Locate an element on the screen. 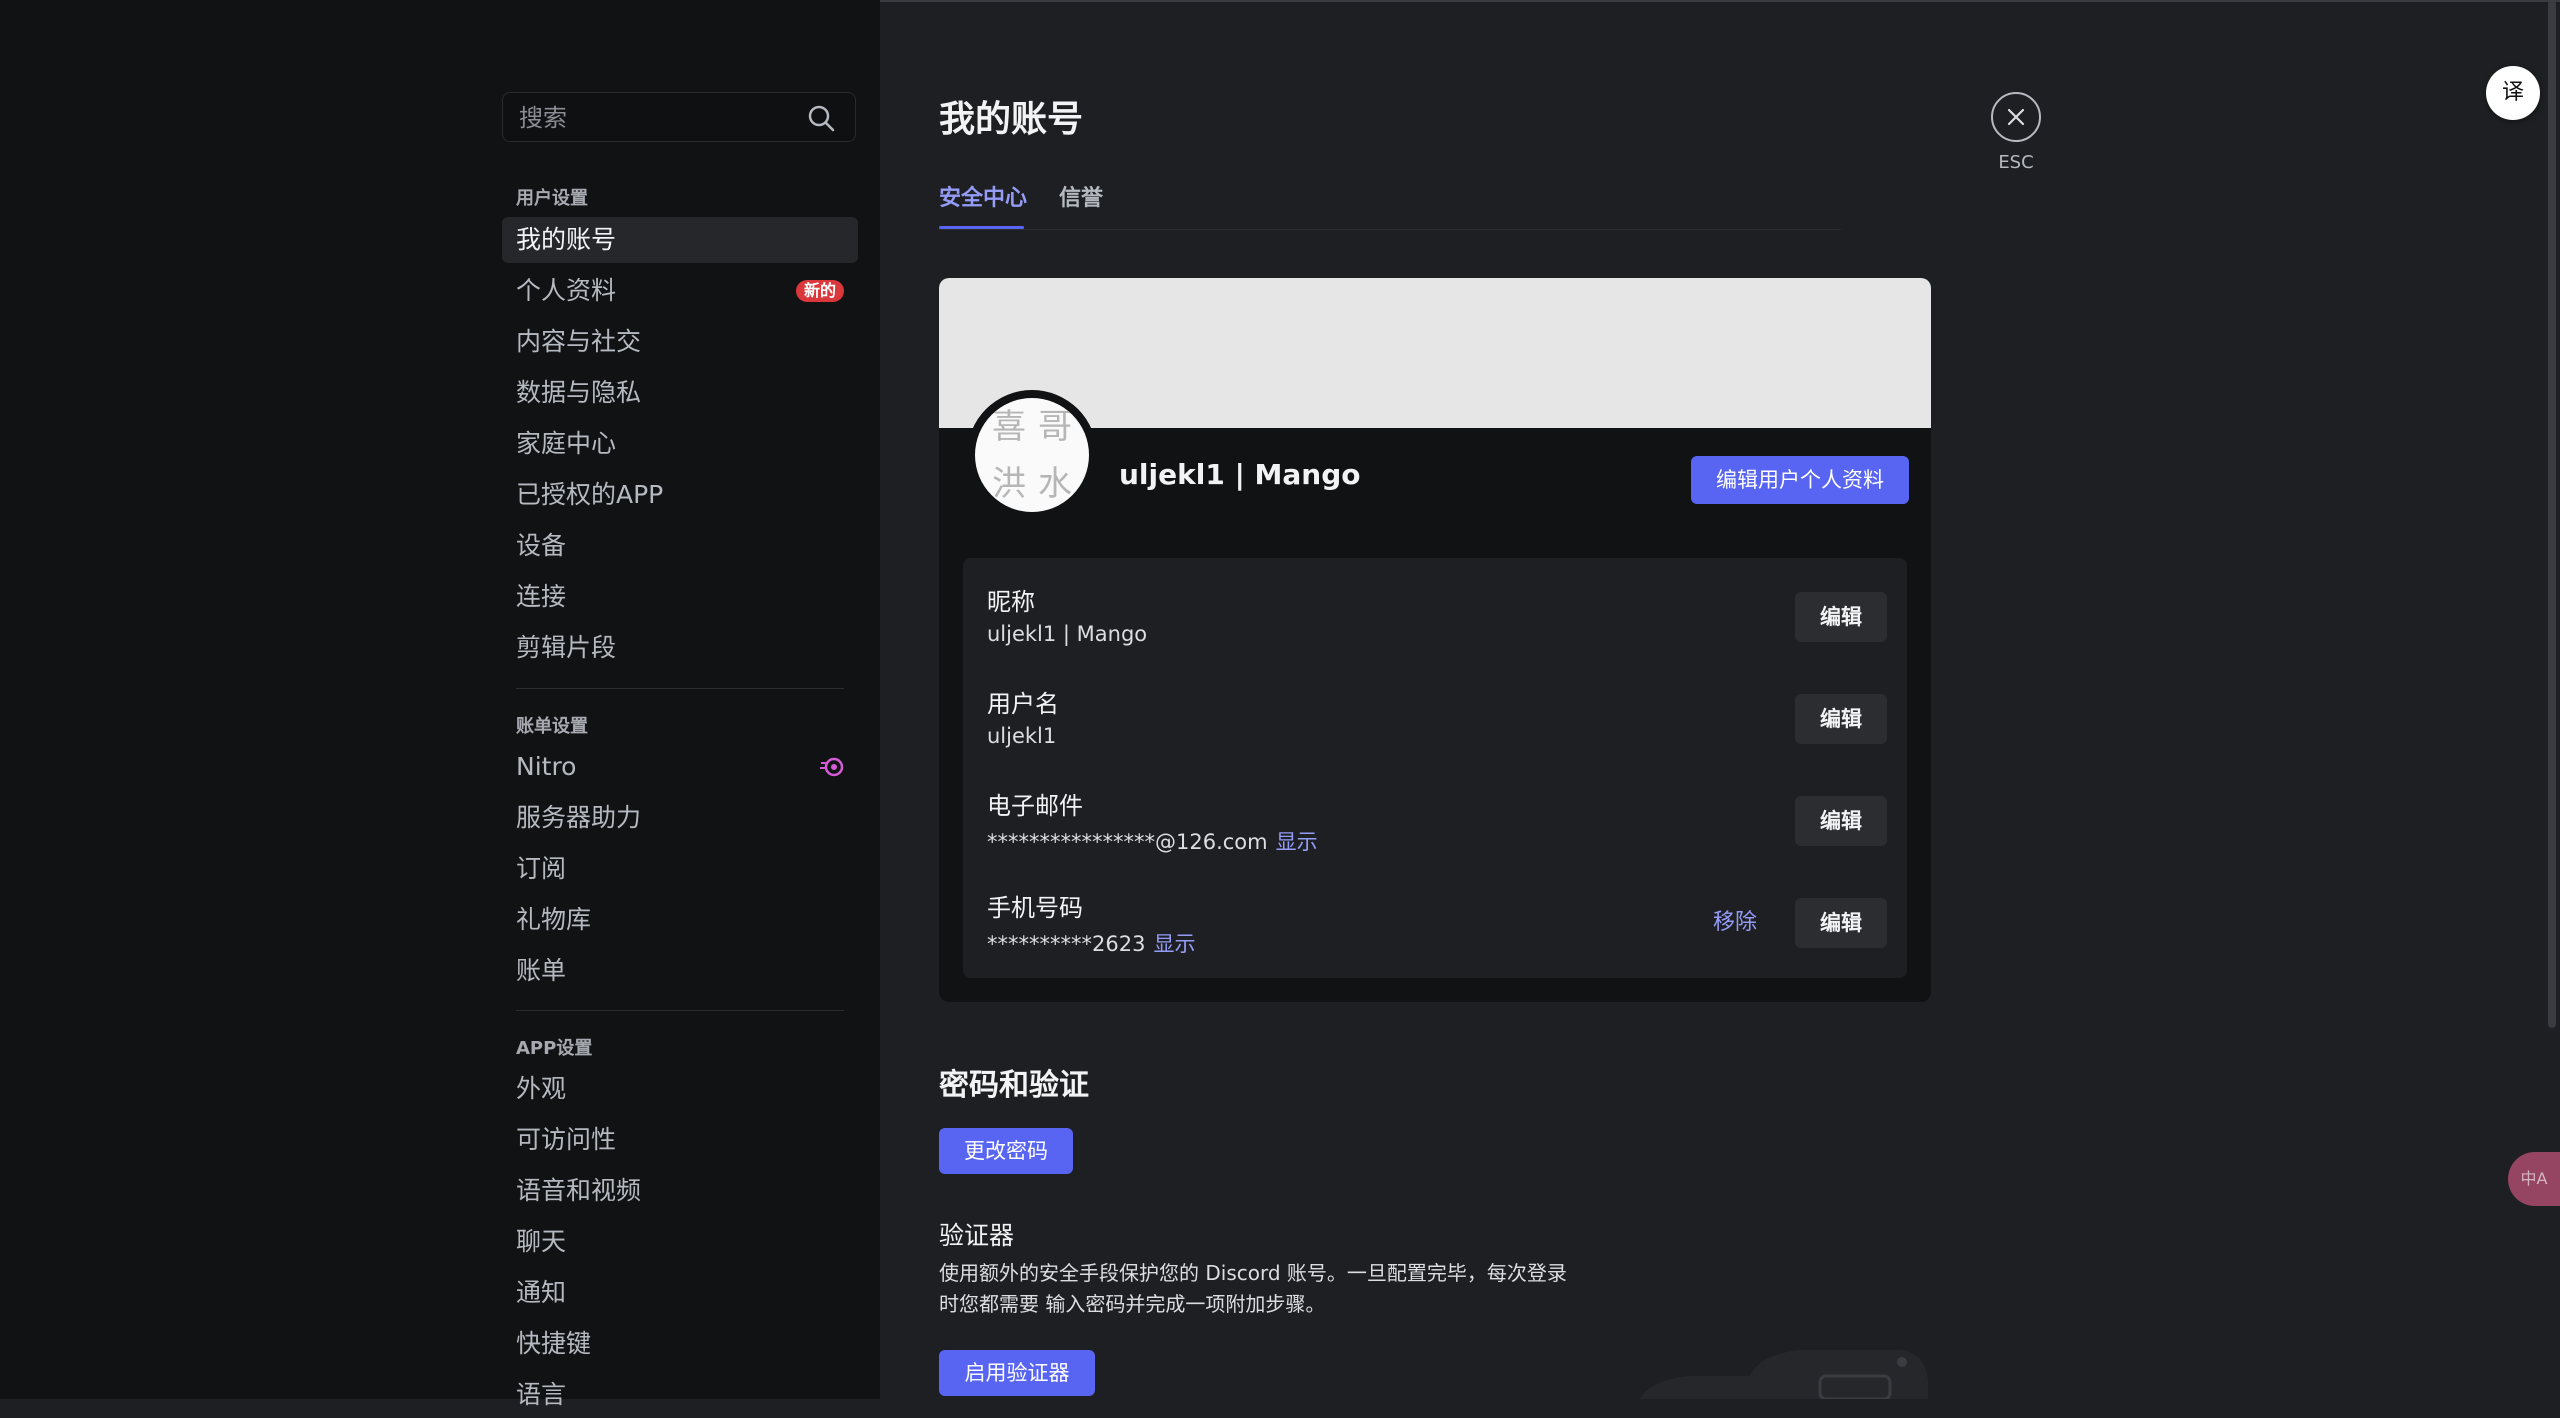 The height and width of the screenshot is (1418, 2560). sidebar-item-label: 我的账号 is located at coordinates (566, 239).